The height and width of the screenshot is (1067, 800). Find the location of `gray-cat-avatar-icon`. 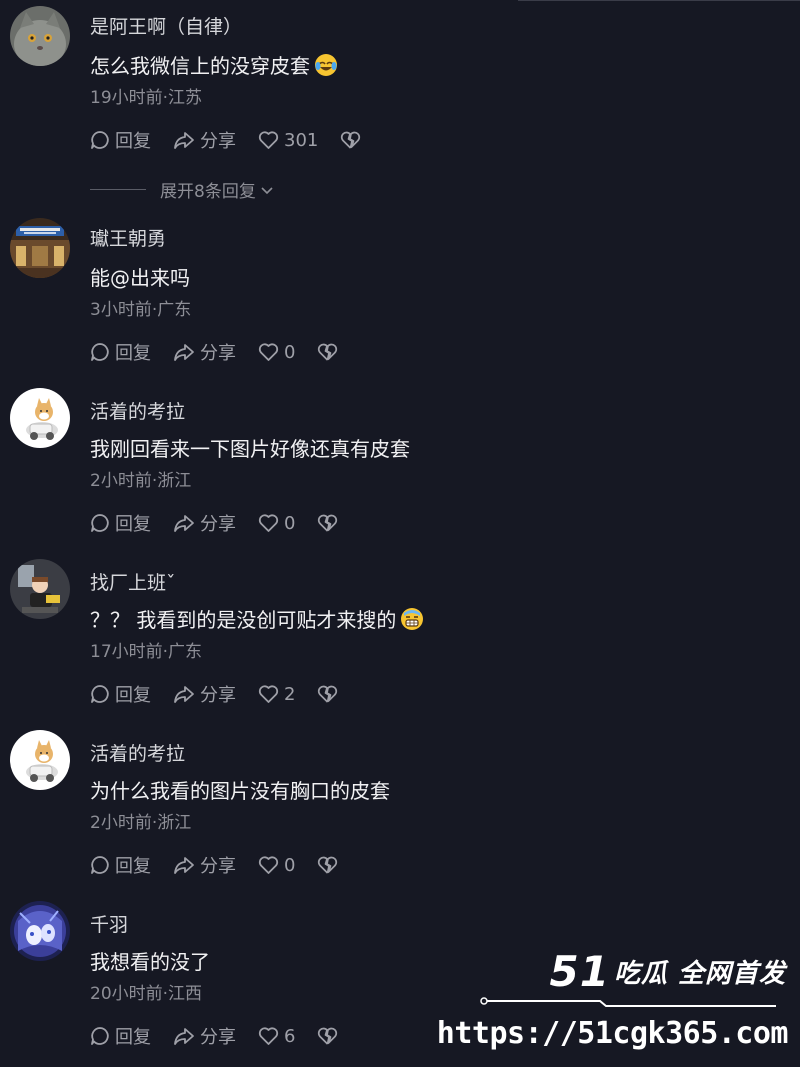

gray-cat-avatar-icon is located at coordinates (40, 36).